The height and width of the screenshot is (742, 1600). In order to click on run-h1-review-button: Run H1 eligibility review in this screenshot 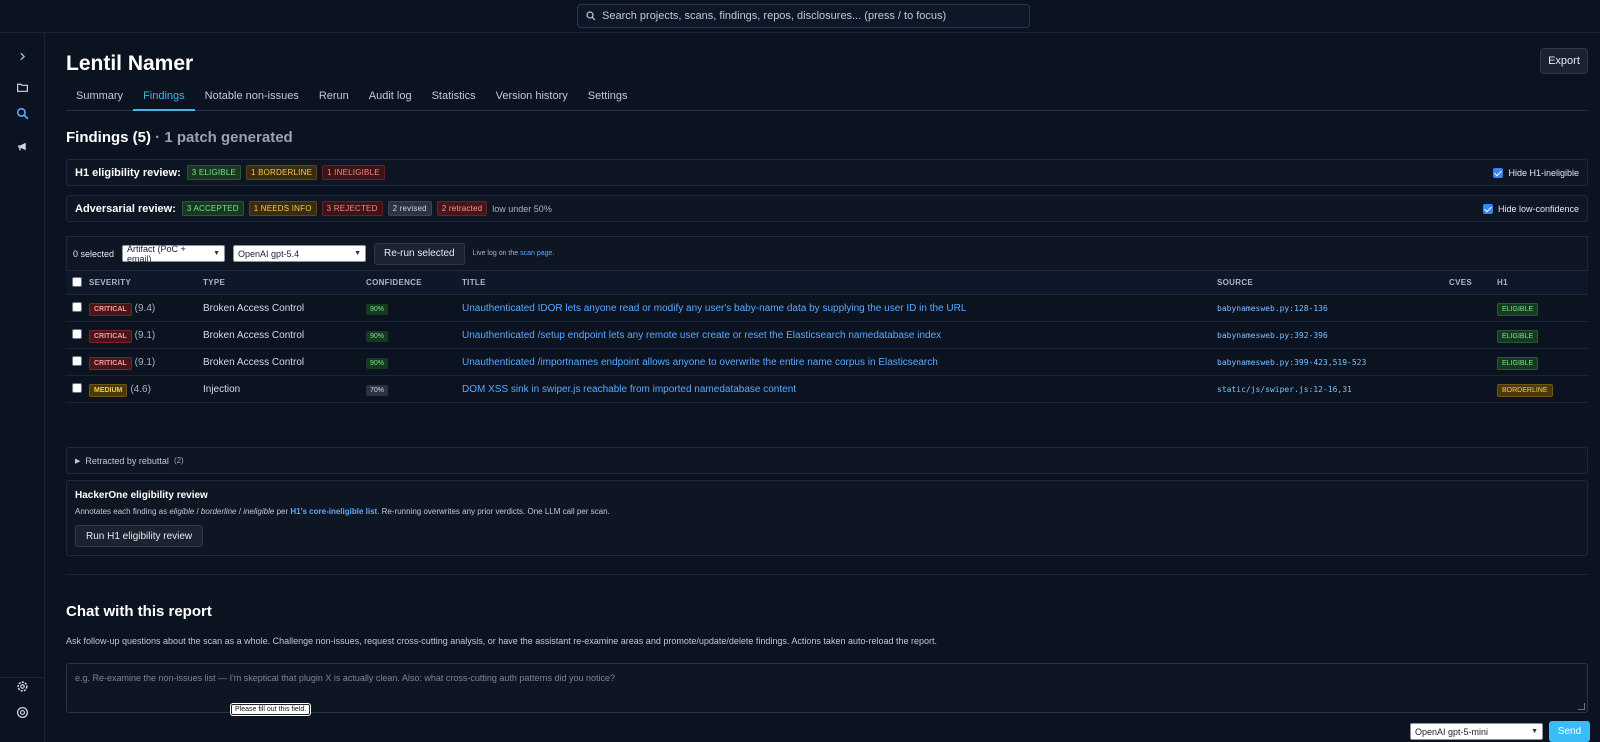, I will do `click(139, 536)`.